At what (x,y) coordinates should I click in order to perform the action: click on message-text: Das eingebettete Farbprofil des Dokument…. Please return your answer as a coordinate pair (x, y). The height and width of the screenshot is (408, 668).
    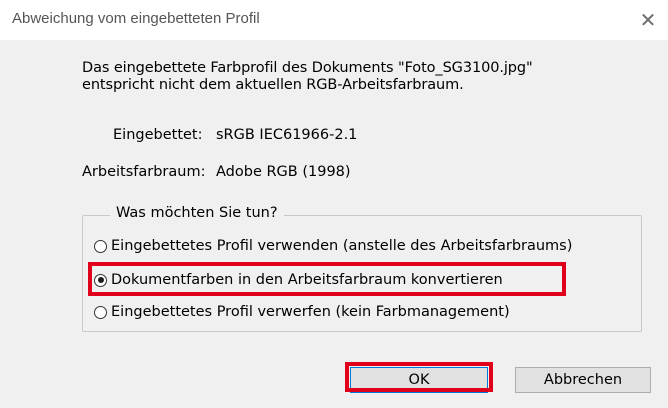
    Looking at the image, I should click on (362, 77).